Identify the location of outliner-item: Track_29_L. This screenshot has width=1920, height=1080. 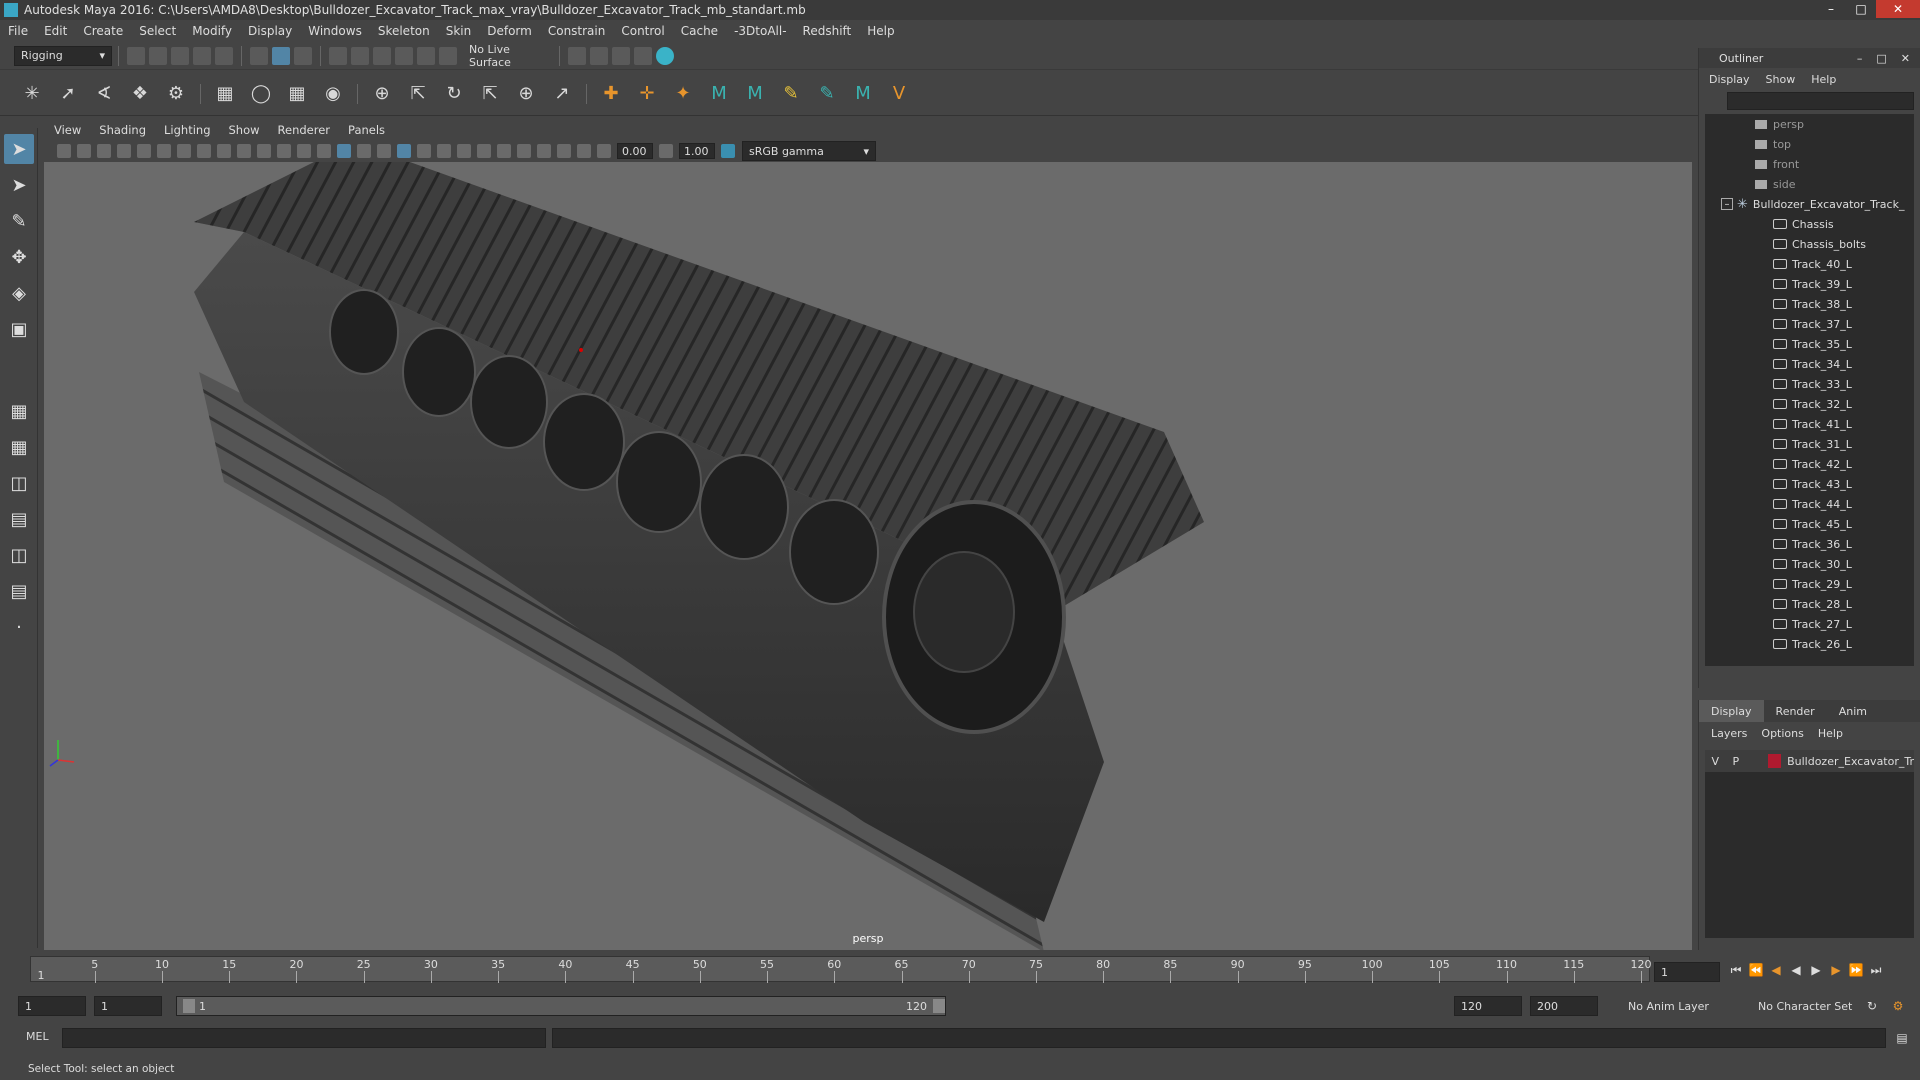
(1809, 584).